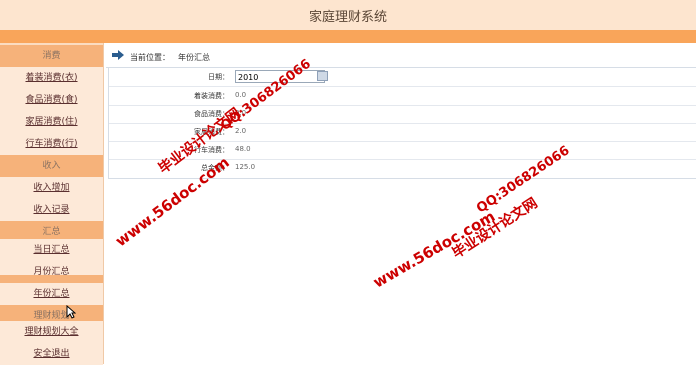 Image resolution: width=696 pixels, height=365 pixels. Describe the element at coordinates (402, 150) in the screenshot. I see `summary-row: 行车消费： 48.0` at that location.